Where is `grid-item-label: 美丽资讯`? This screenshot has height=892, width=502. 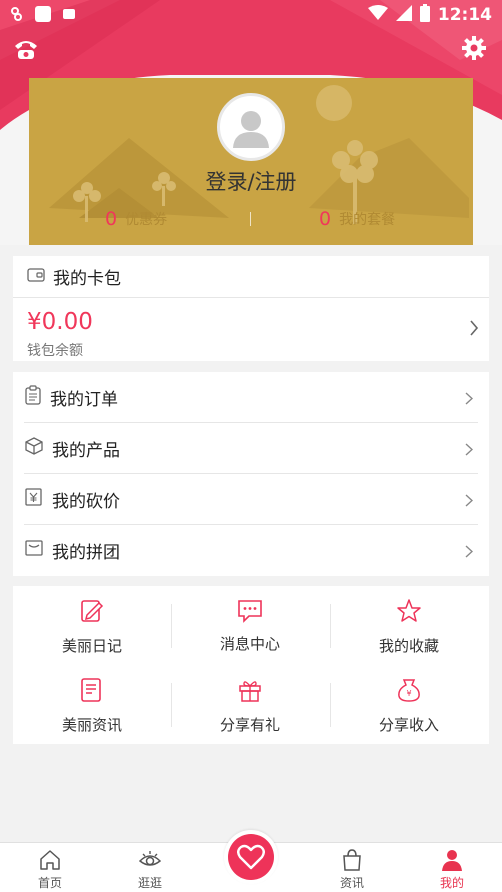 grid-item-label: 美丽资讯 is located at coordinates (91, 725).